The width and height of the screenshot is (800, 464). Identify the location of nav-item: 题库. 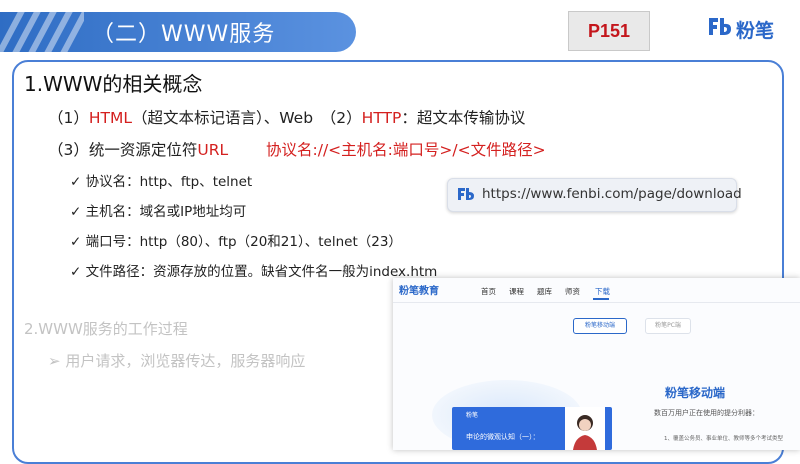
(544, 291).